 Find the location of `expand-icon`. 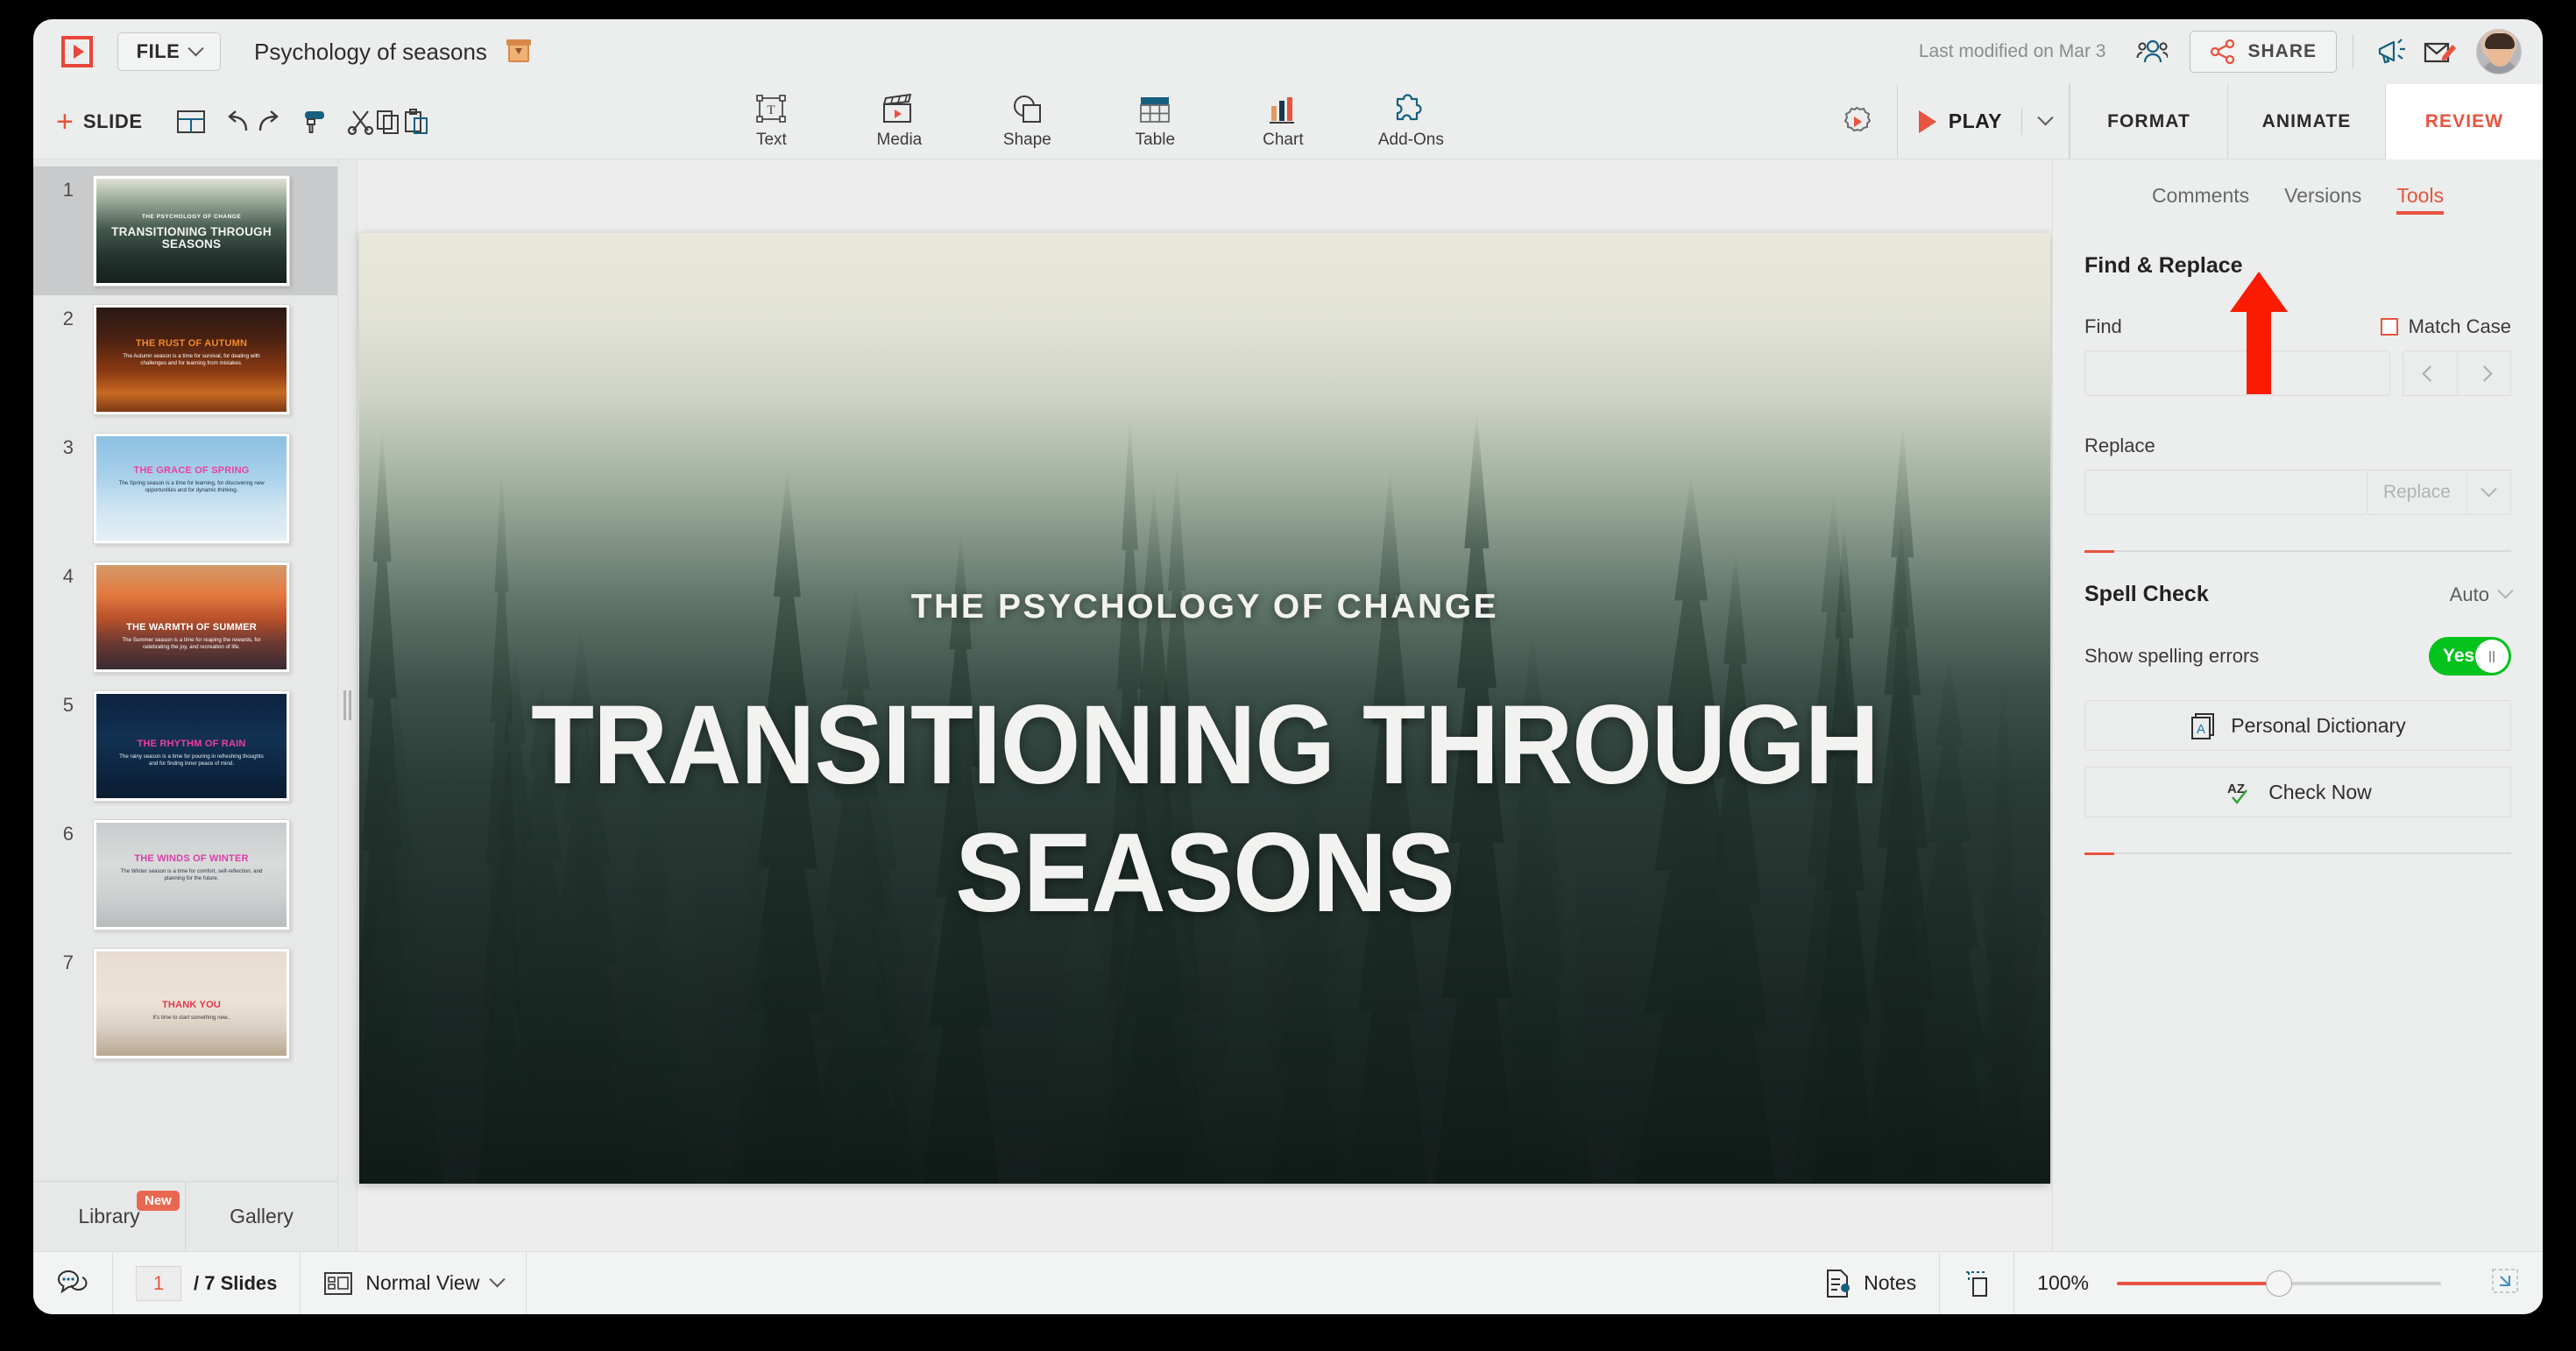

expand-icon is located at coordinates (2505, 1281).